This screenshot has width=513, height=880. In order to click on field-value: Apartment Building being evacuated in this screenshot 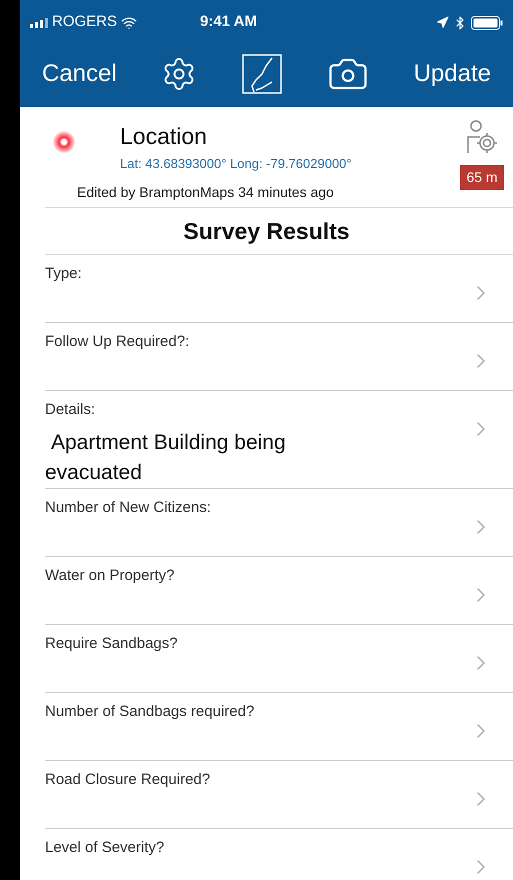, I will do `click(166, 458)`.